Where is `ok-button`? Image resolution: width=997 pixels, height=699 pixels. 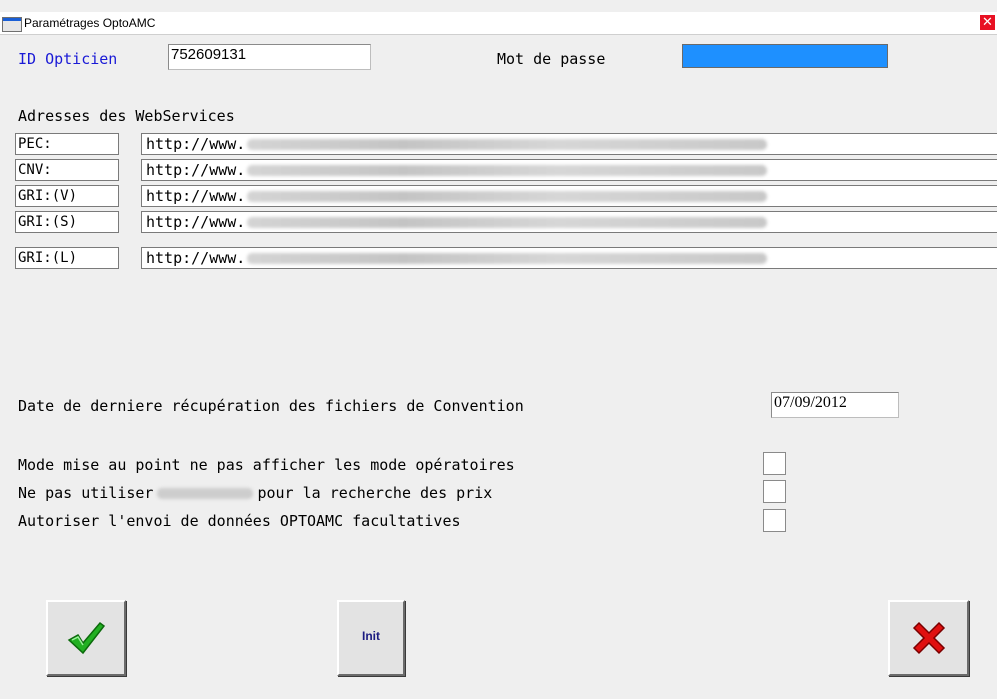
ok-button is located at coordinates (86, 638).